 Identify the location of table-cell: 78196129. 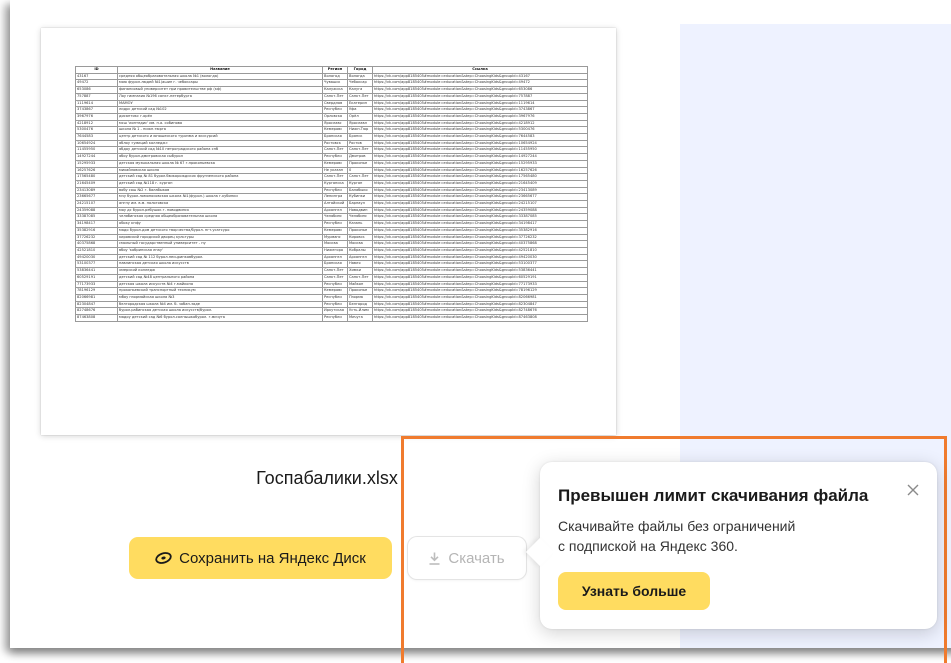
(96, 291).